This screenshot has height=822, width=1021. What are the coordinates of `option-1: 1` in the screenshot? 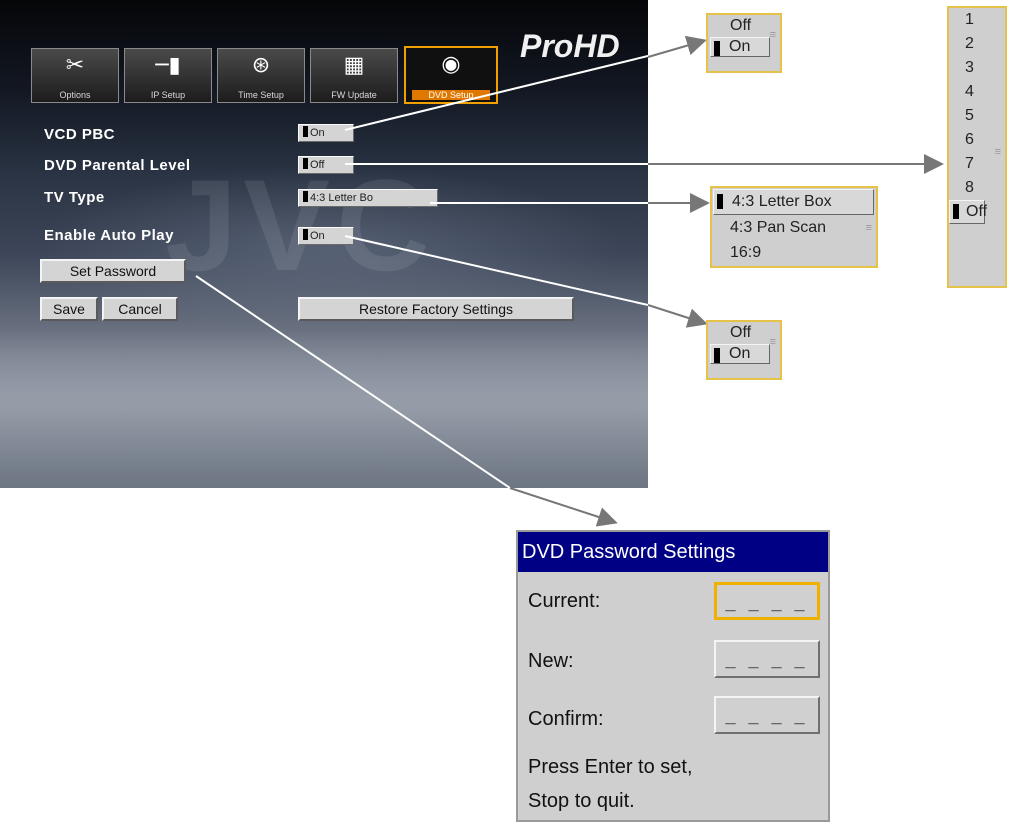 It's located at (977, 20).